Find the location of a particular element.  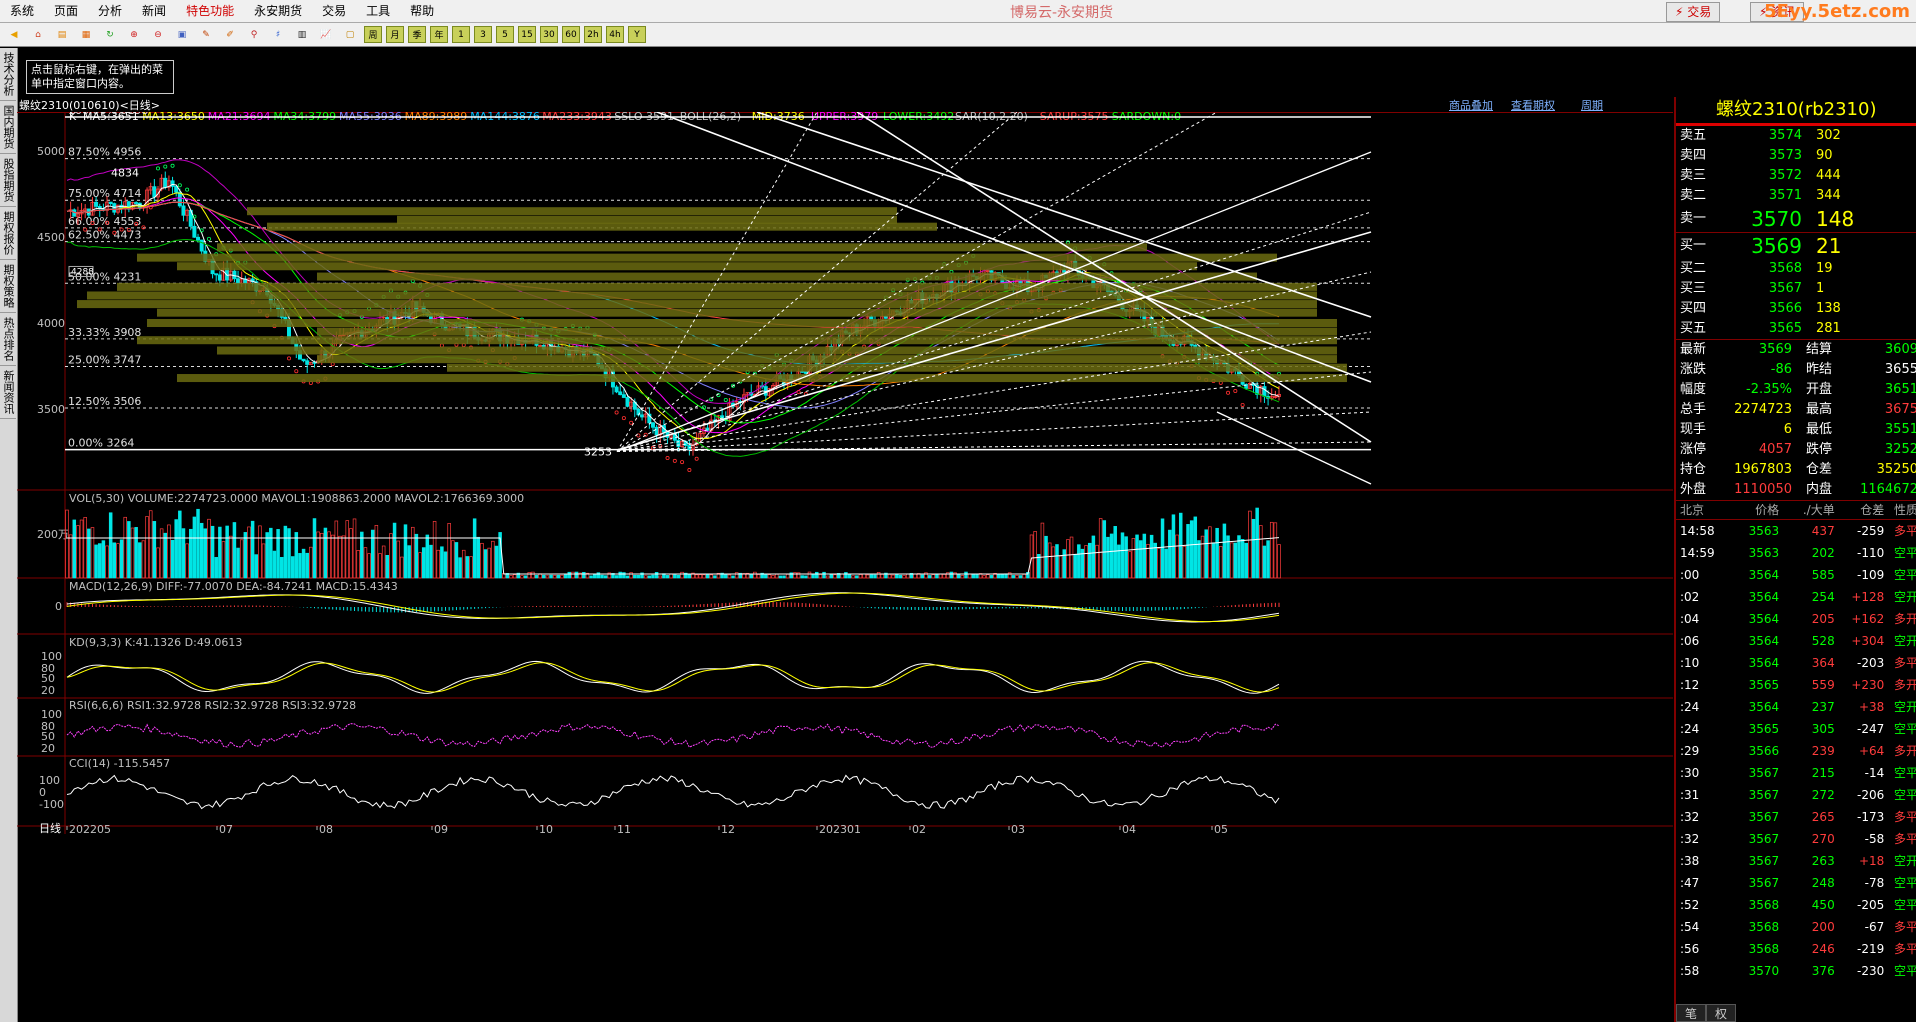

calendar-icon: ▢ is located at coordinates (350, 35).